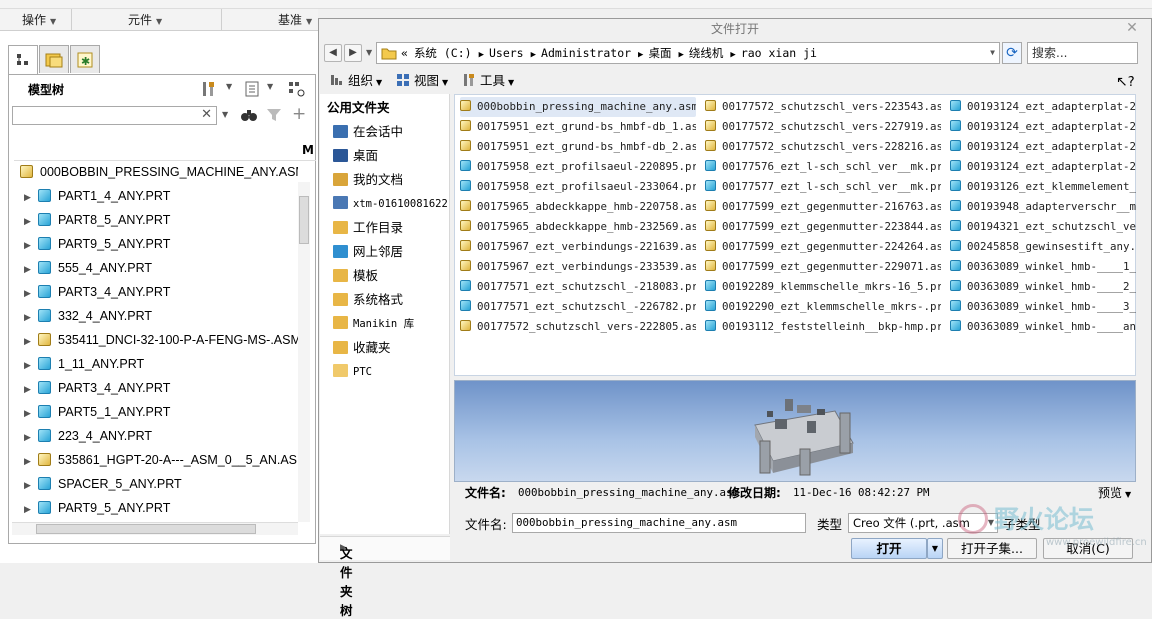 The height and width of the screenshot is (619, 1152). Describe the element at coordinates (146, 529) in the screenshot. I see `tree-horizontal-scroll-thumb` at that location.